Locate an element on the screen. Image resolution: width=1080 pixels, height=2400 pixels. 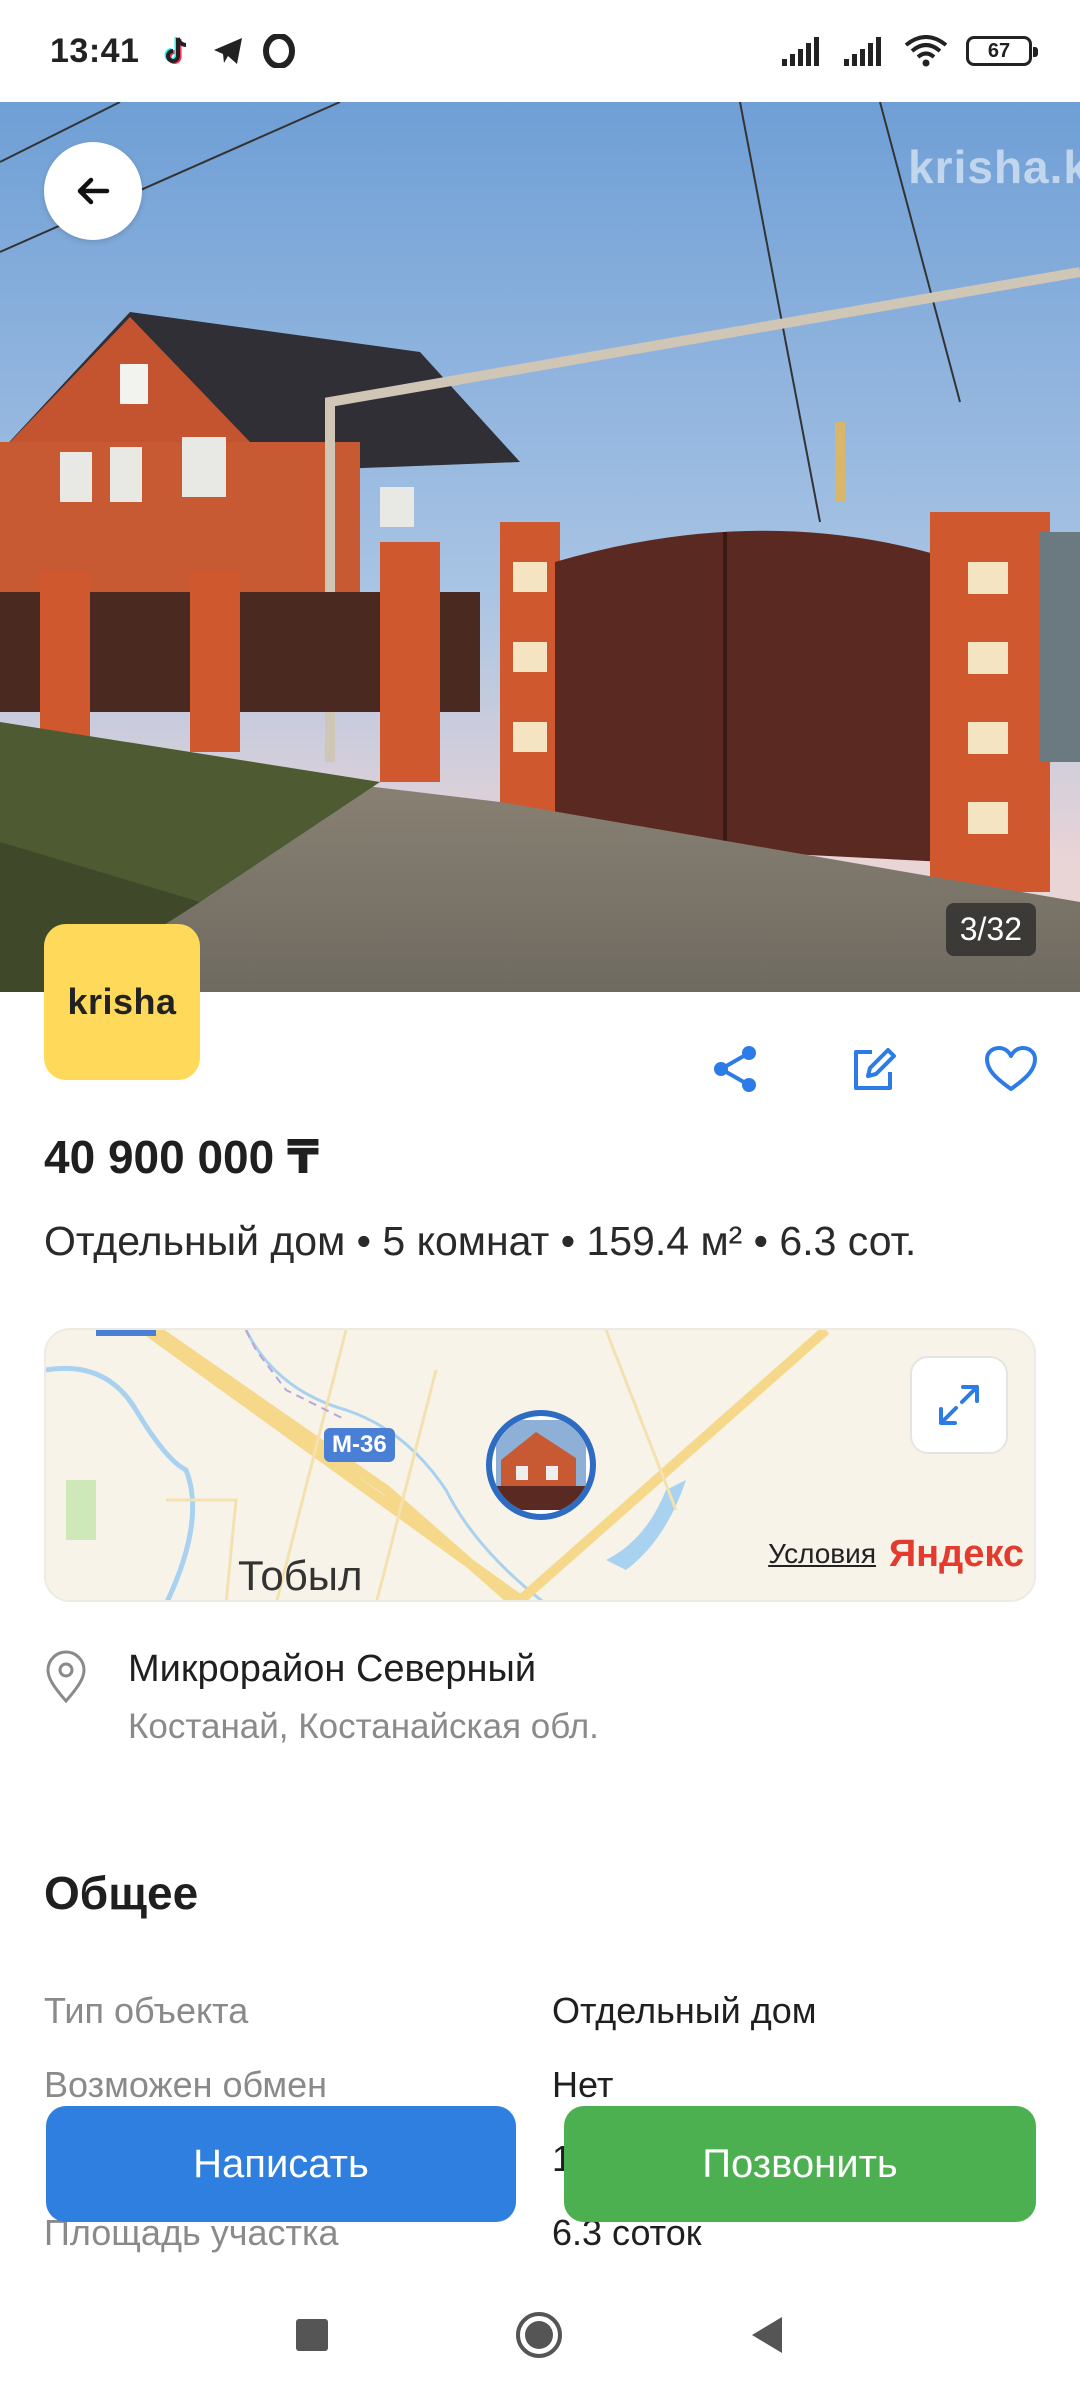
call-button: Позвонить is located at coordinates (800, 2164).